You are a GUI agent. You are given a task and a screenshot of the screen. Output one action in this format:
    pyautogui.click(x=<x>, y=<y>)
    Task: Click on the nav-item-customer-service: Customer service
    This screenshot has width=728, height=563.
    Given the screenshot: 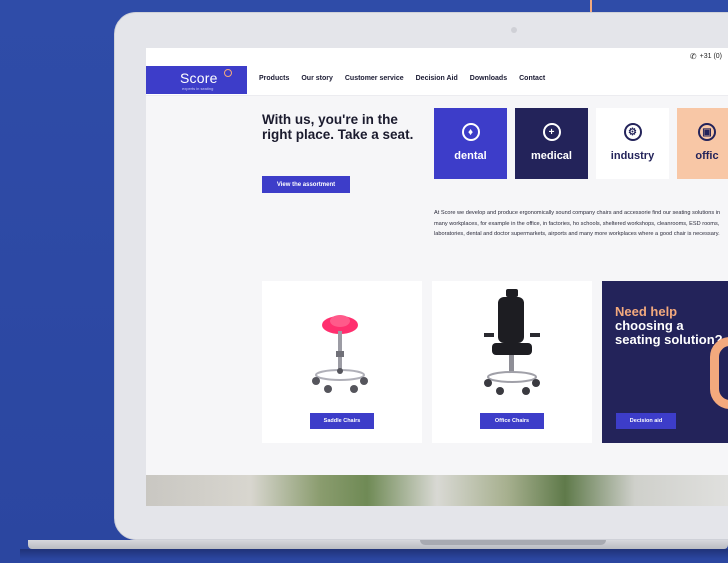 What is the action you would take?
    pyautogui.click(x=374, y=78)
    